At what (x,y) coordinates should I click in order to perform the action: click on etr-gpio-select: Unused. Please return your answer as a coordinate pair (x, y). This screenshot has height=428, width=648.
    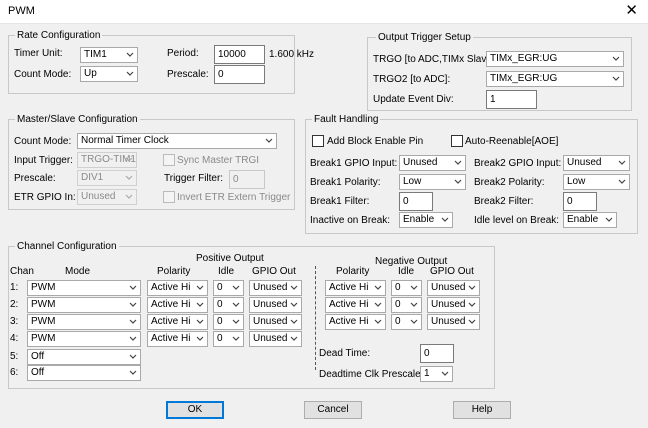
    Looking at the image, I should click on (107, 197).